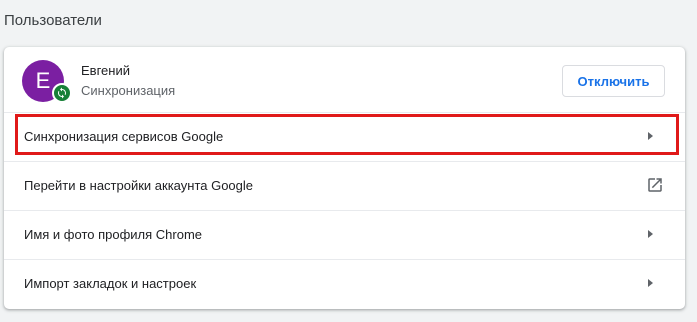  What do you see at coordinates (344, 234) in the screenshot?
I see `row-profile-name-photo: Имя и фото профиля Chrome` at bounding box center [344, 234].